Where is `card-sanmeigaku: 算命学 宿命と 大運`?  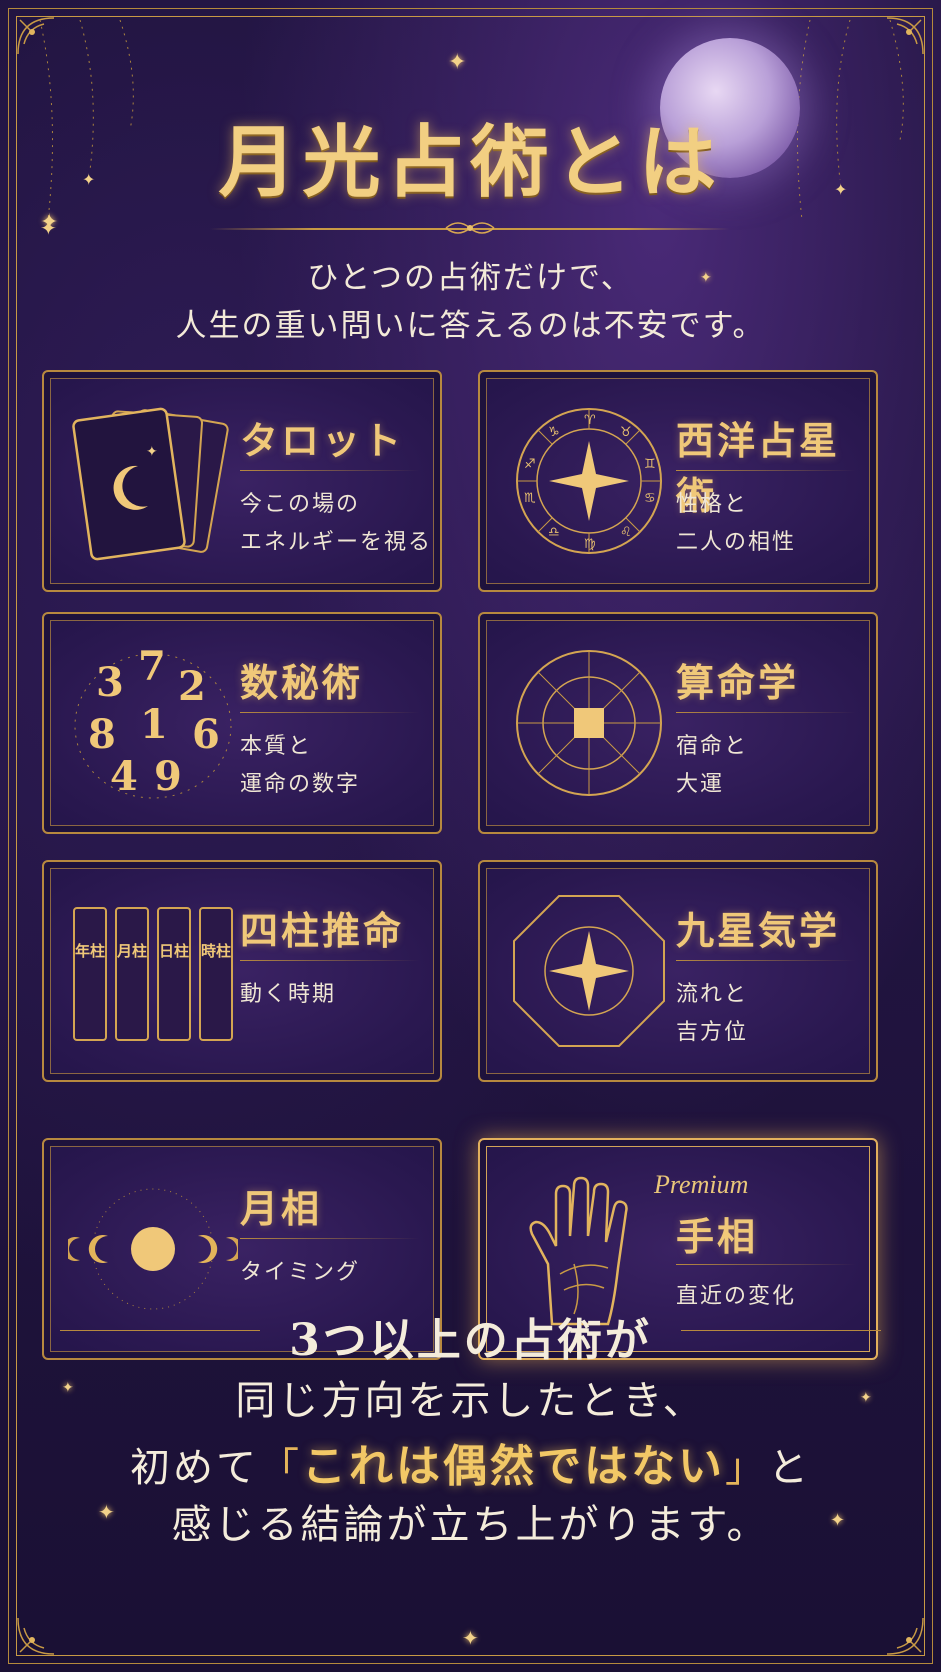 card-sanmeigaku: 算命学 宿命と 大運 is located at coordinates (678, 723).